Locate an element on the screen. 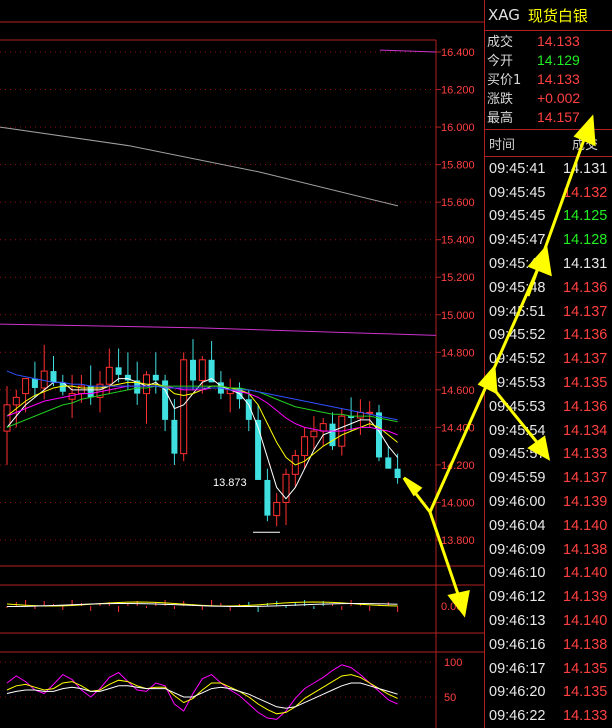  quote-row: 涨跌 +0.002 is located at coordinates (548, 98).